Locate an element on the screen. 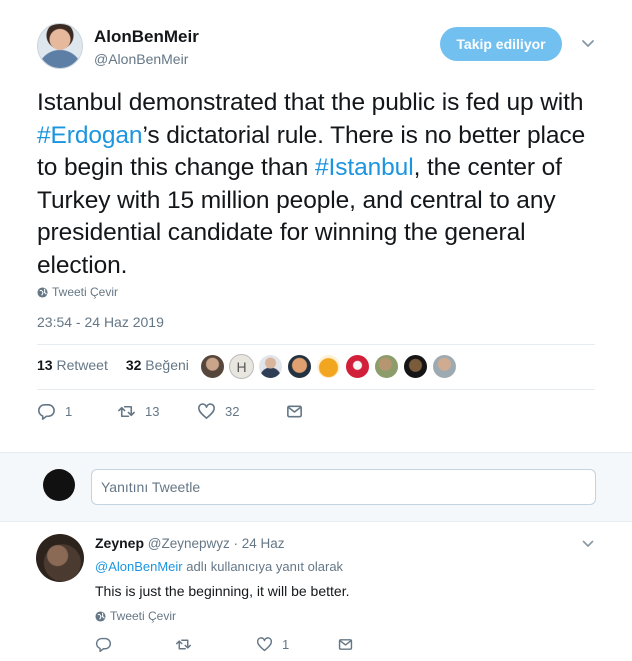 The width and height of the screenshot is (632, 661). liker-avatars: H is located at coordinates (328, 366).